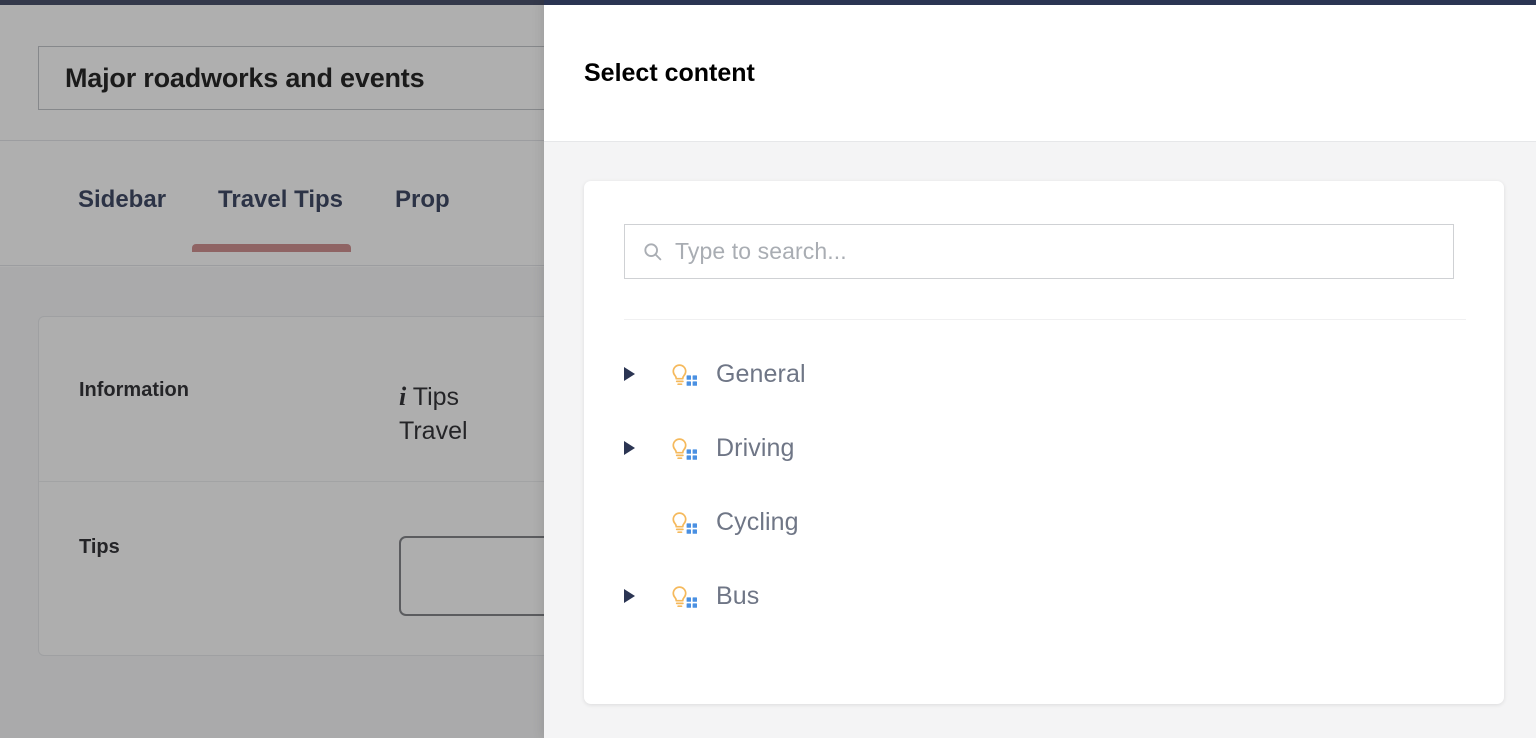 Image resolution: width=1536 pixels, height=738 pixels. I want to click on tips-row: Tips, so click(291, 569).